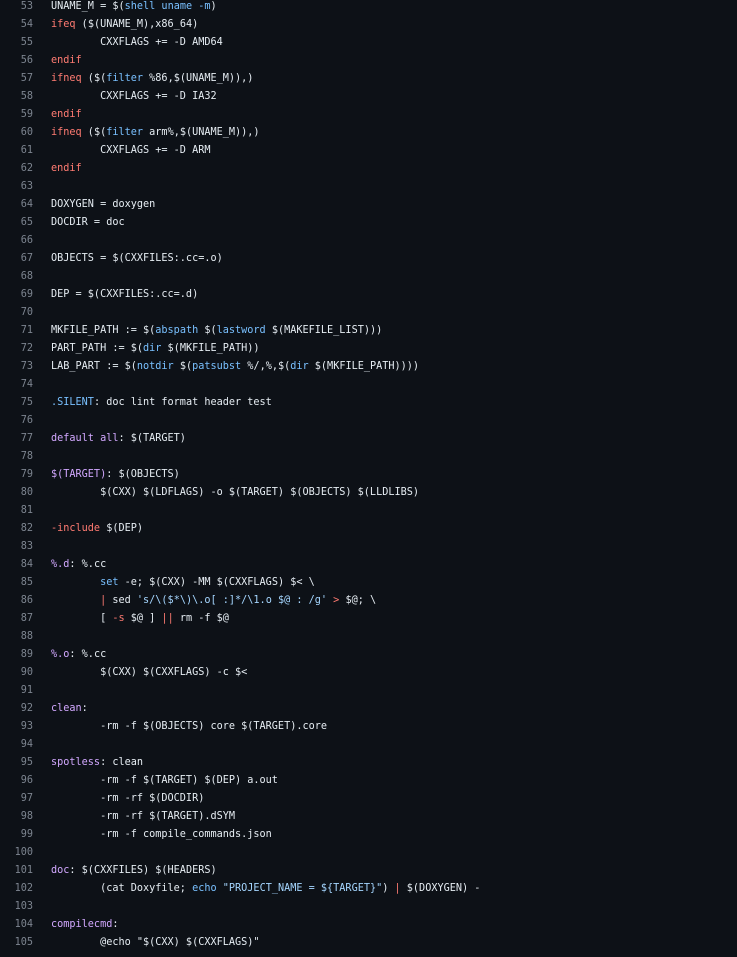 The width and height of the screenshot is (737, 957). What do you see at coordinates (82, 6) in the screenshot?
I see `code-token: UNAME_M =` at bounding box center [82, 6].